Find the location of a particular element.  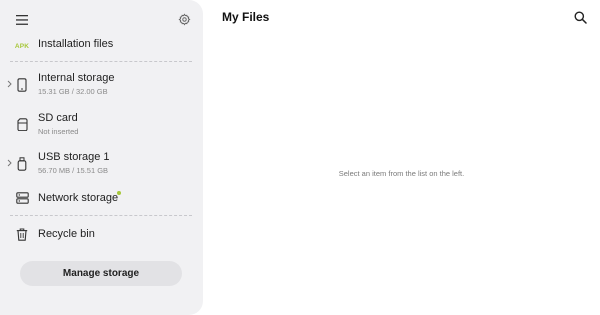

storage-usage: 15.31 GB / 32.00 GB is located at coordinates (73, 91).